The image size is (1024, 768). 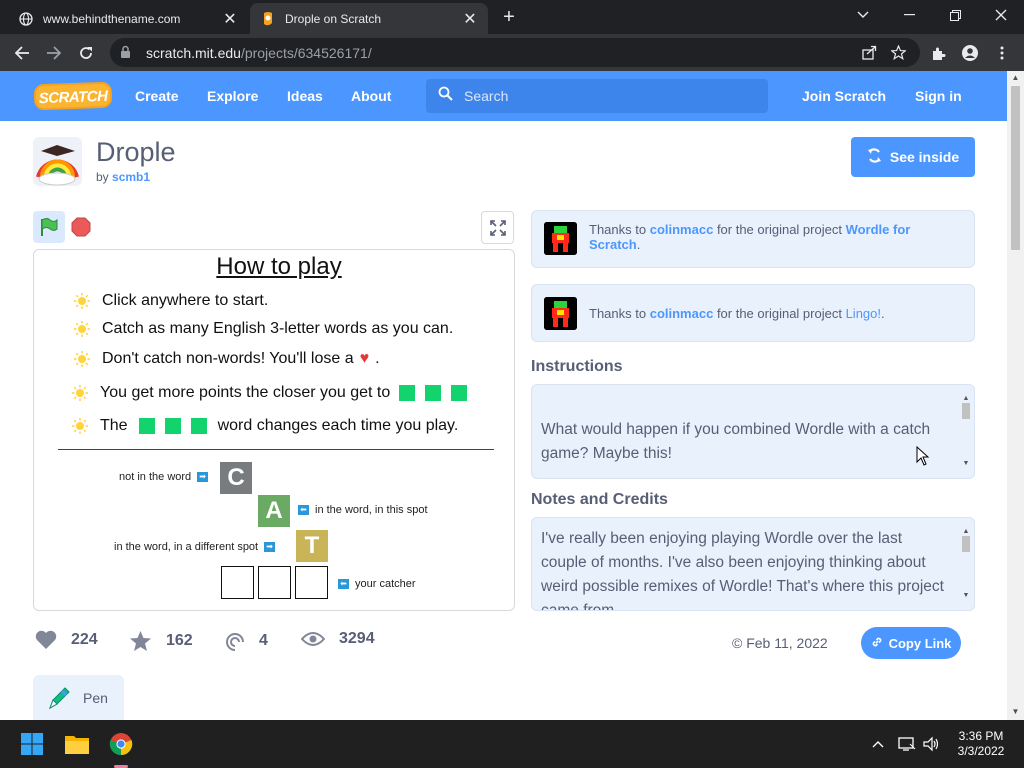 What do you see at coordinates (515, 52) in the screenshot?
I see `address-bar: scratch.mit.edu/projects/634526171/` at bounding box center [515, 52].